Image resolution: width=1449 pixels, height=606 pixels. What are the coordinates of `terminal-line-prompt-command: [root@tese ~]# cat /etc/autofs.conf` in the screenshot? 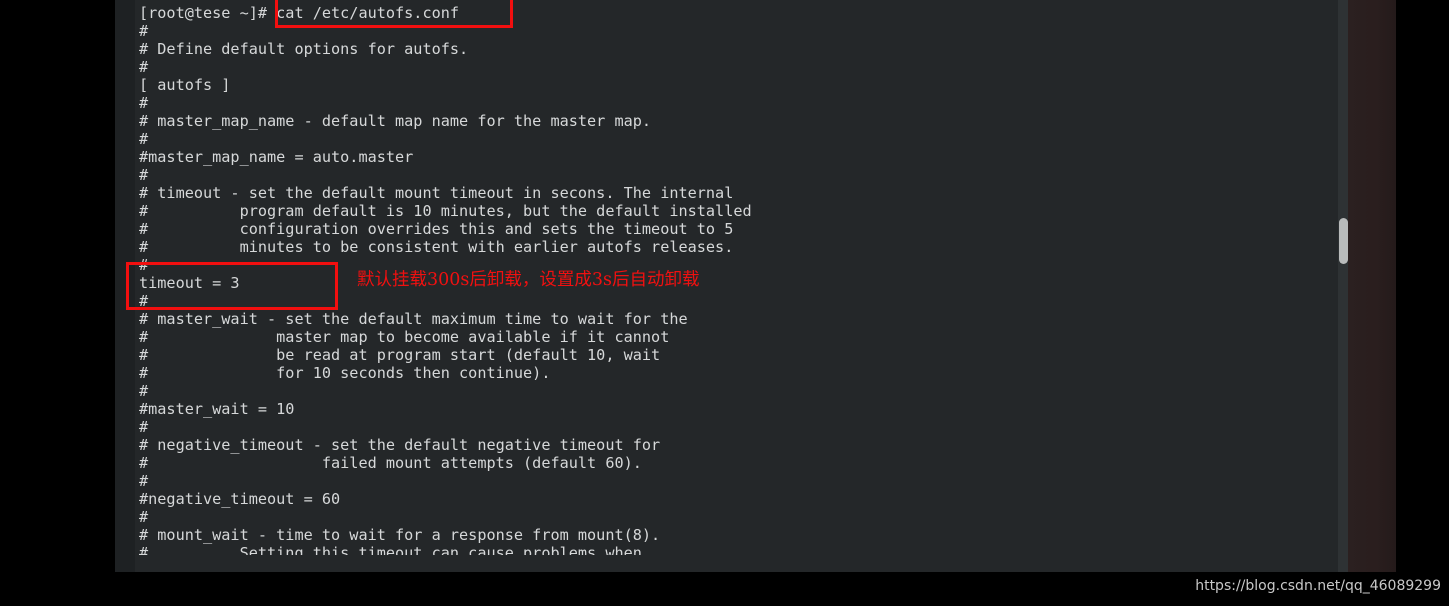 It's located at (299, 13).